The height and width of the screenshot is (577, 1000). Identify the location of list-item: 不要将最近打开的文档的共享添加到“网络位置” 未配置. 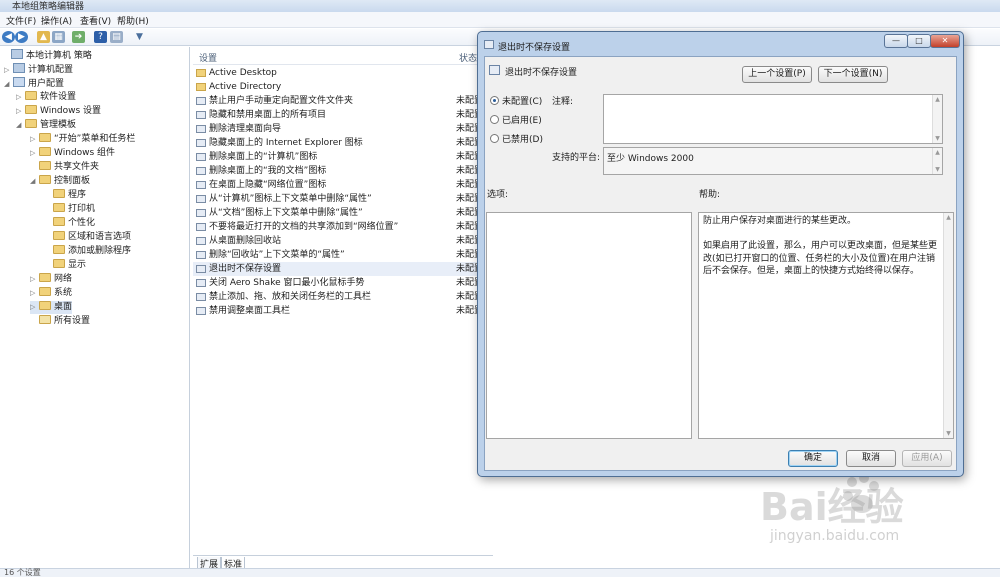
(338, 227).